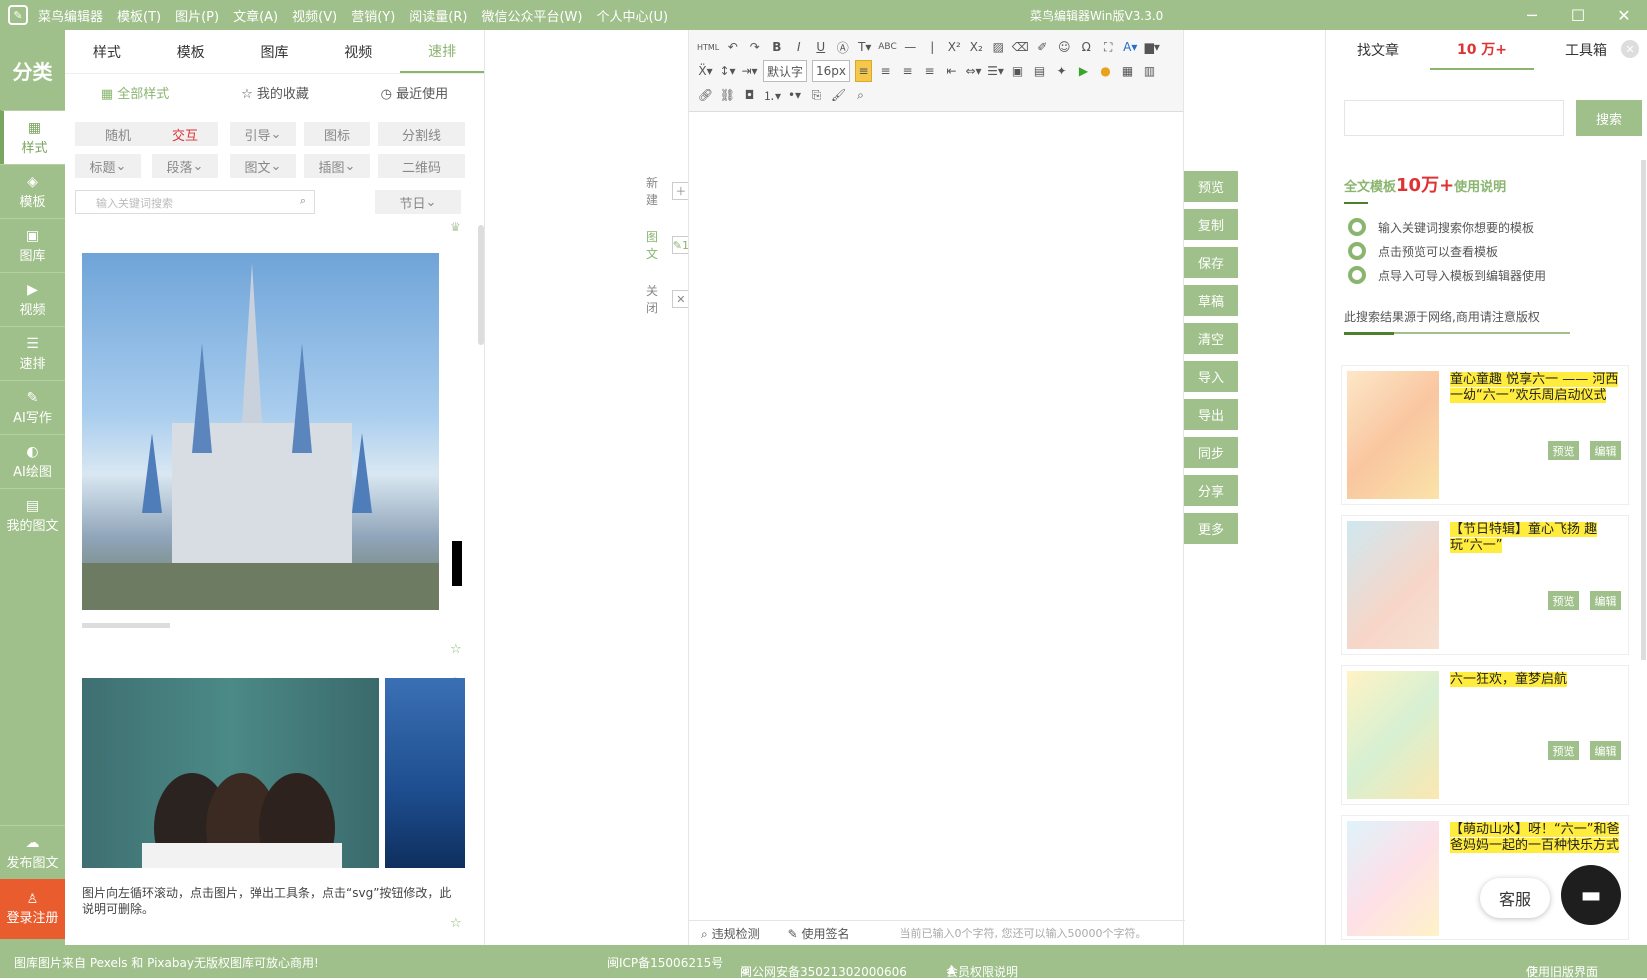 This screenshot has width=1647, height=980. I want to click on chip-interactive: 交互, so click(185, 134).